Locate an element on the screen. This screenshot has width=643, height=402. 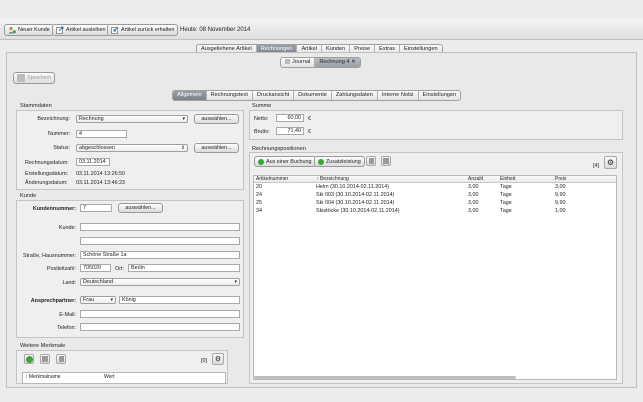
erstellung-value: 03.11.2014 13:26:50 is located at coordinates (101, 174).